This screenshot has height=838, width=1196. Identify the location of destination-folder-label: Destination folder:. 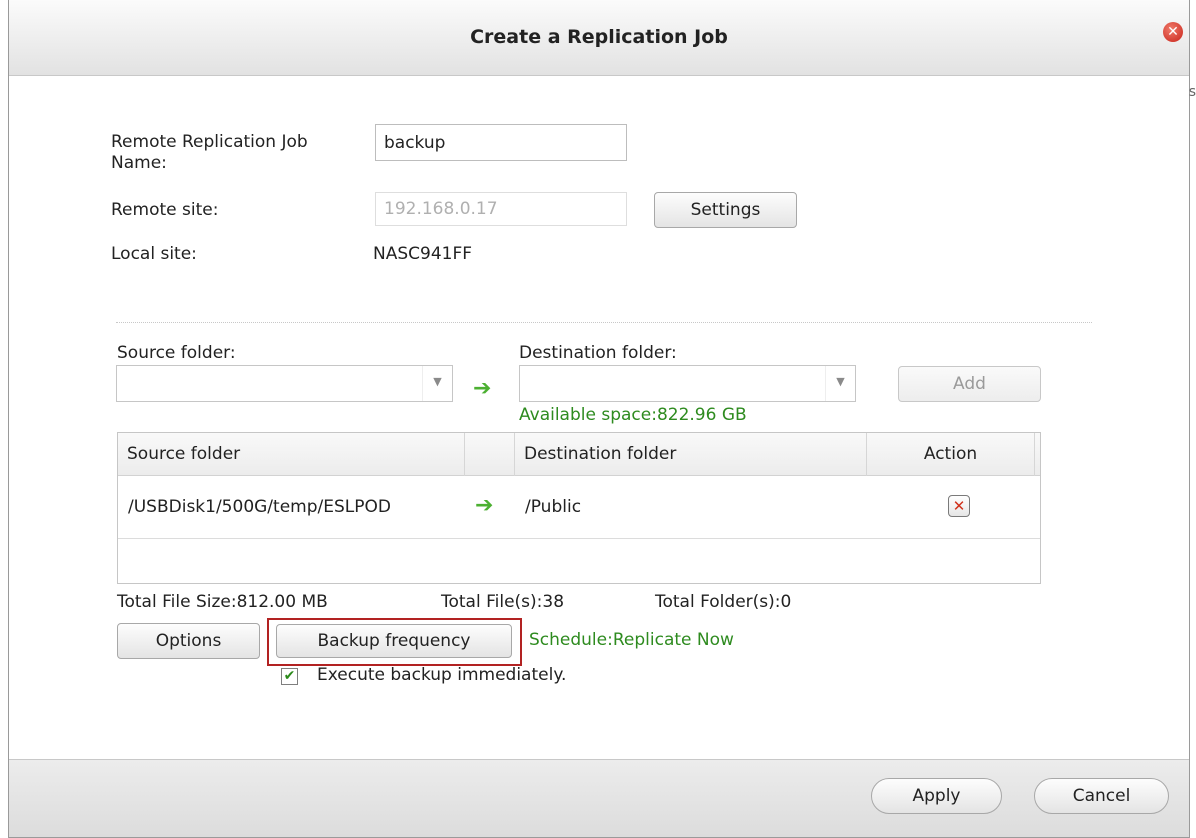
(598, 353).